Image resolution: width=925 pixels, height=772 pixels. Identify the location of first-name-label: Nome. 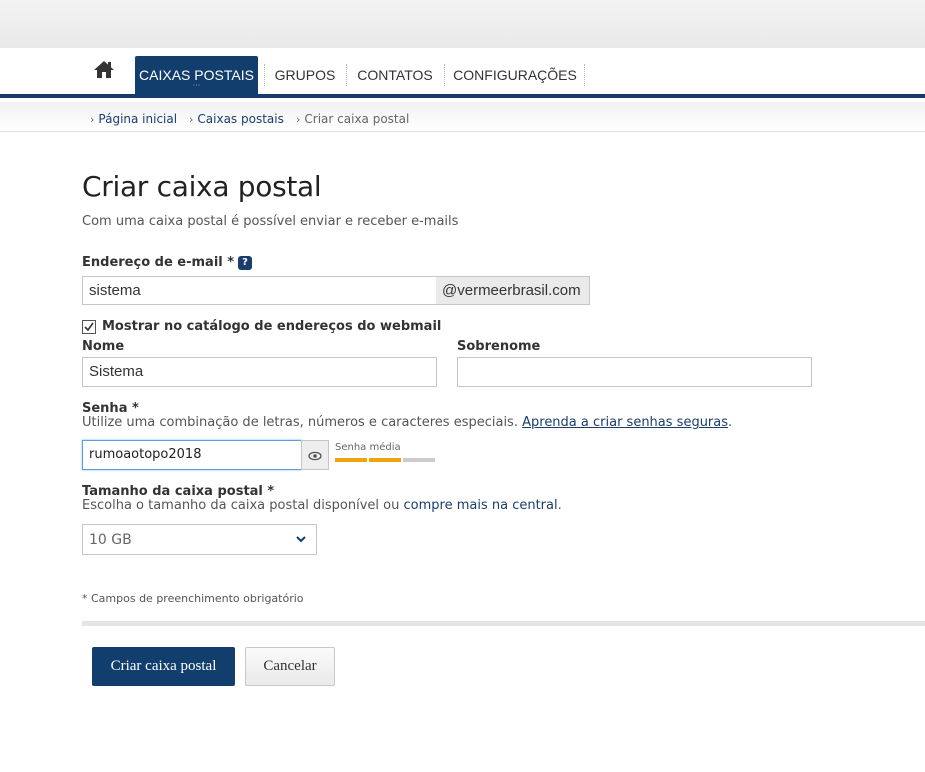
(103, 346).